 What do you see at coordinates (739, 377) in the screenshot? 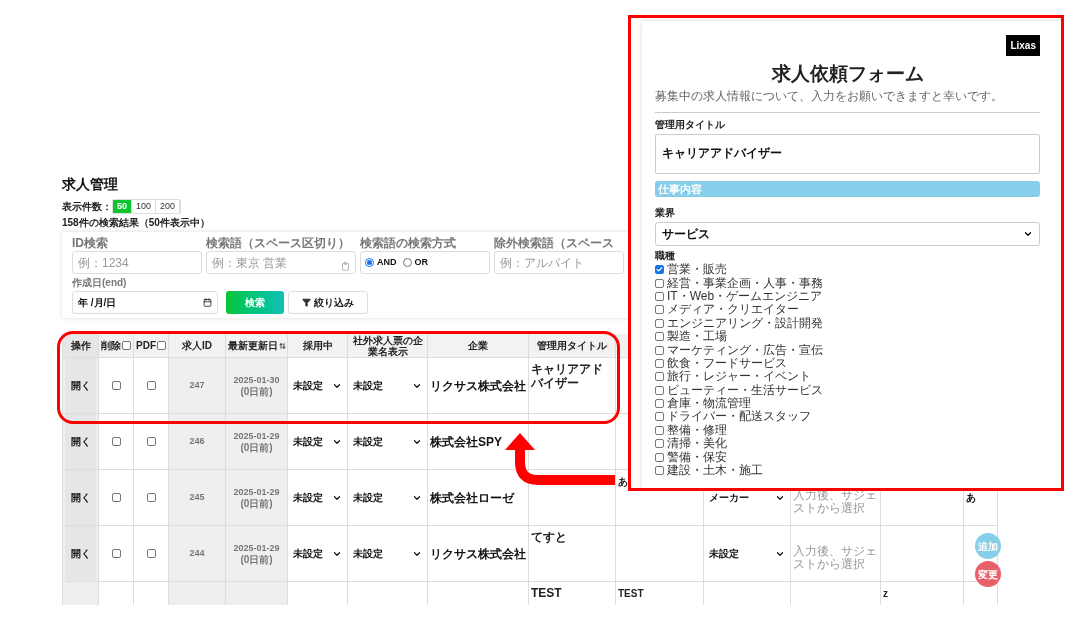
I see `occupation-option: 旅行・レジャー・イベント` at bounding box center [739, 377].